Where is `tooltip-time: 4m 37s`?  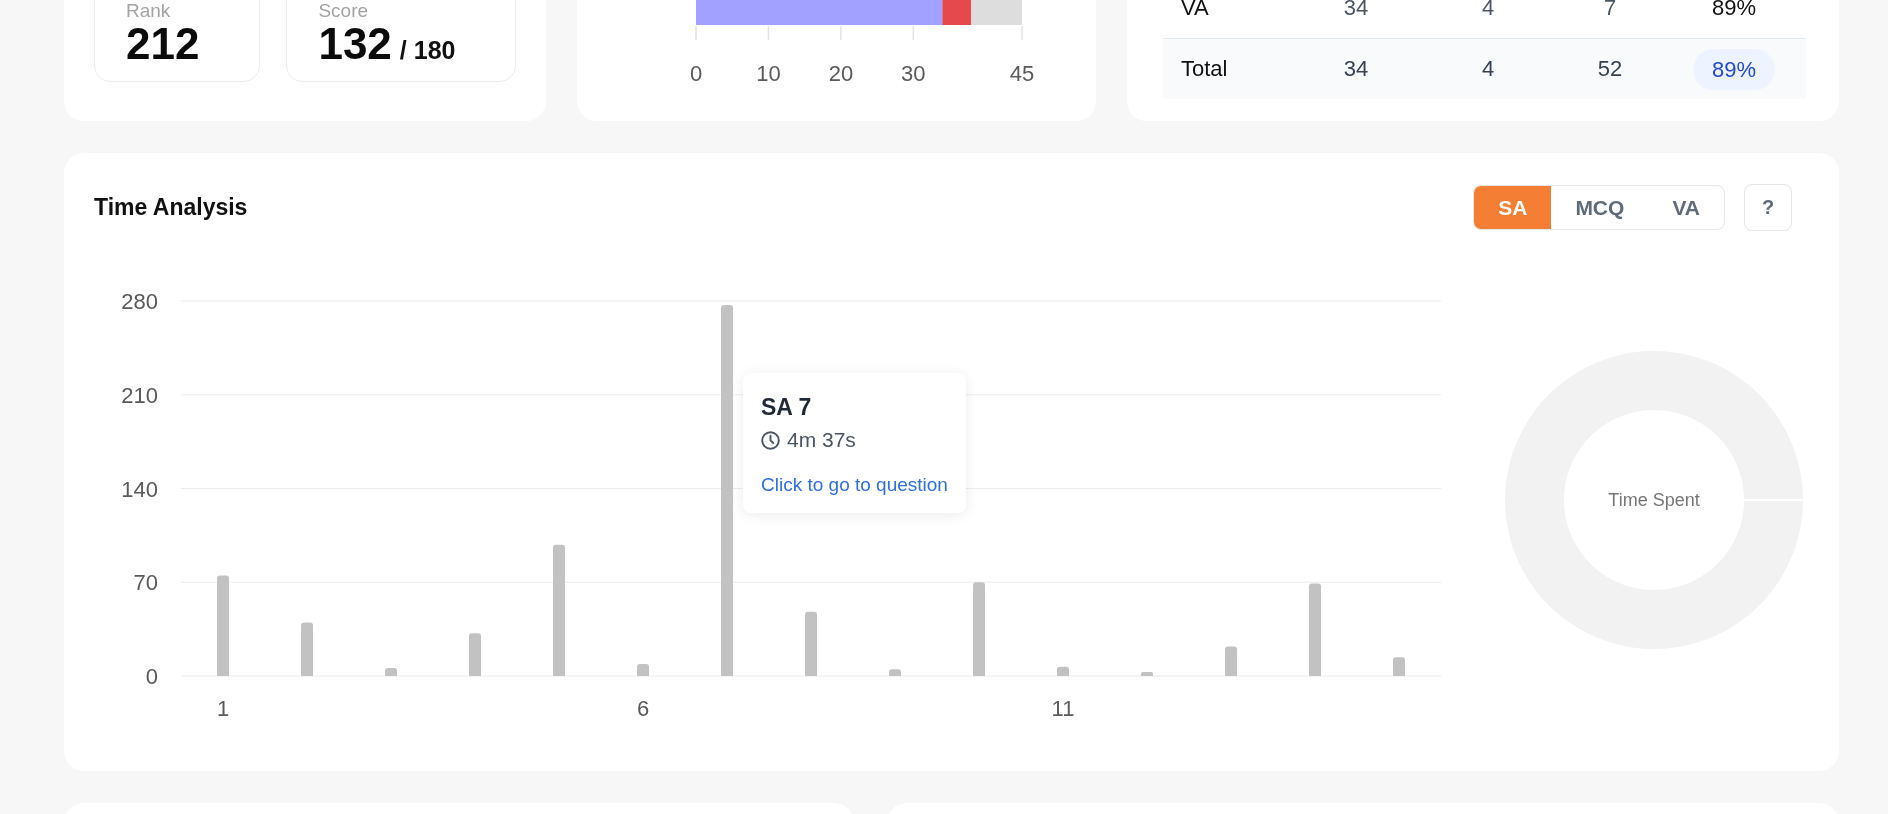
tooltip-time: 4m 37s is located at coordinates (821, 440).